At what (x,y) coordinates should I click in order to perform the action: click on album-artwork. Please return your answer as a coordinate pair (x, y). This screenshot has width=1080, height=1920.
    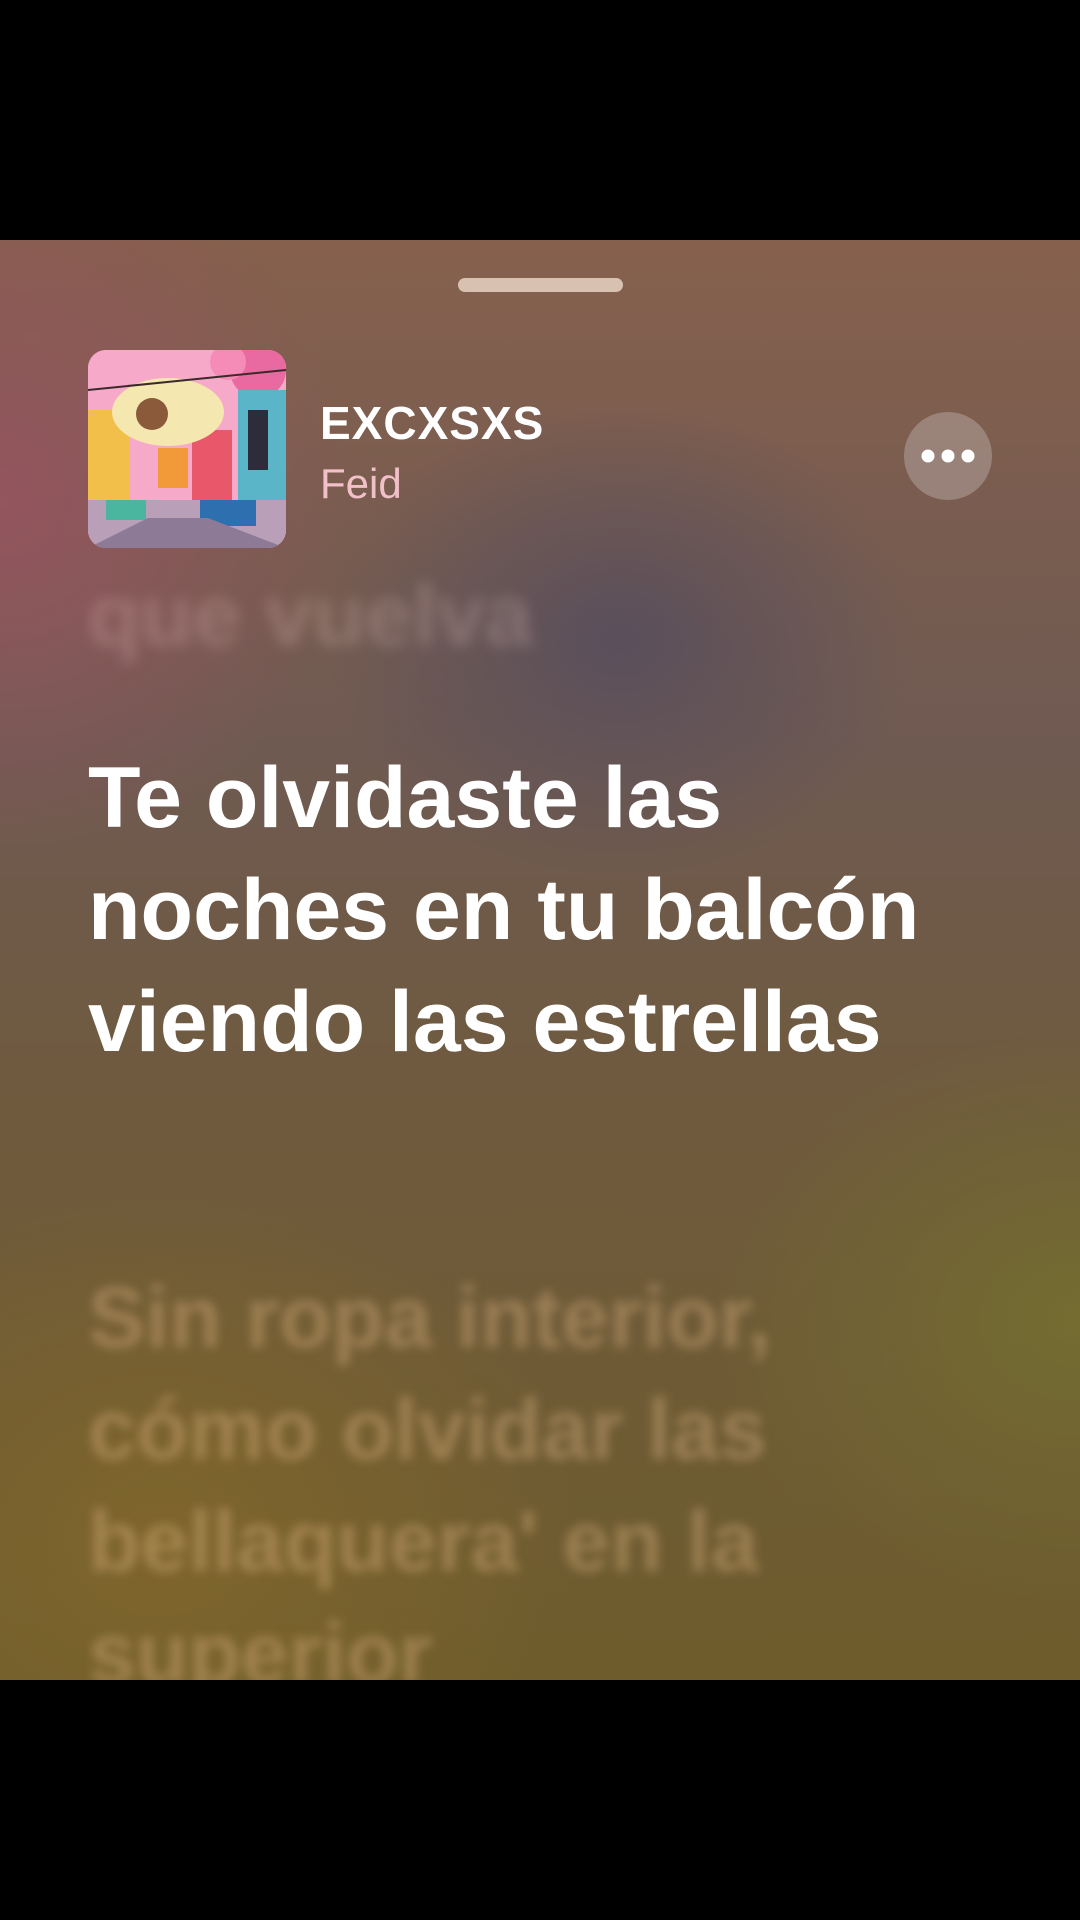
    Looking at the image, I should click on (187, 449).